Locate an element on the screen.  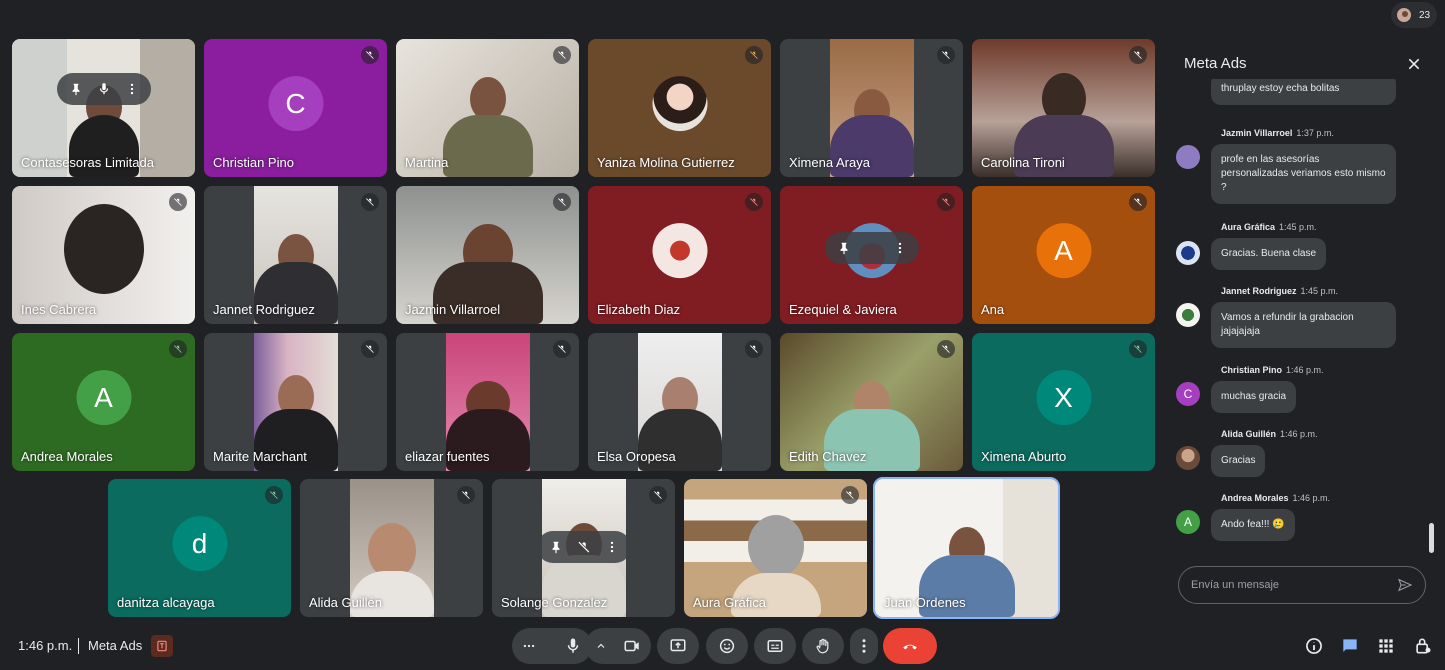
emoji-icon is located at coordinates (727, 646).